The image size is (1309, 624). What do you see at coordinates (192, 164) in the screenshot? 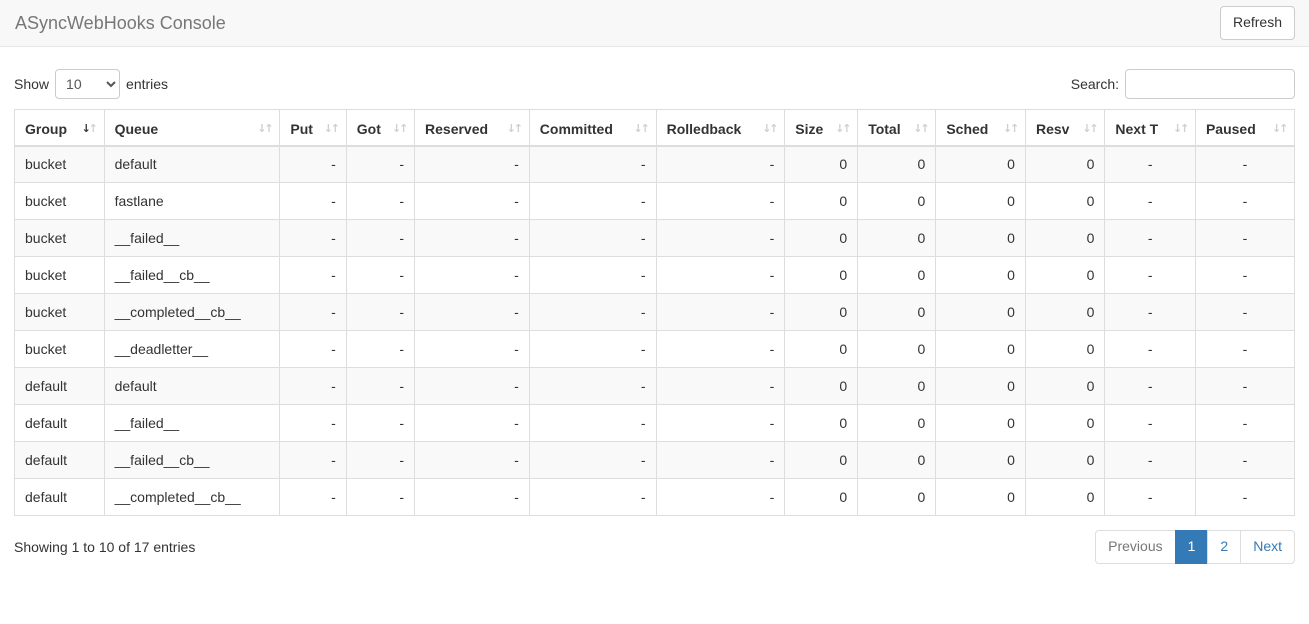
I see `cell-queue: default` at bounding box center [192, 164].